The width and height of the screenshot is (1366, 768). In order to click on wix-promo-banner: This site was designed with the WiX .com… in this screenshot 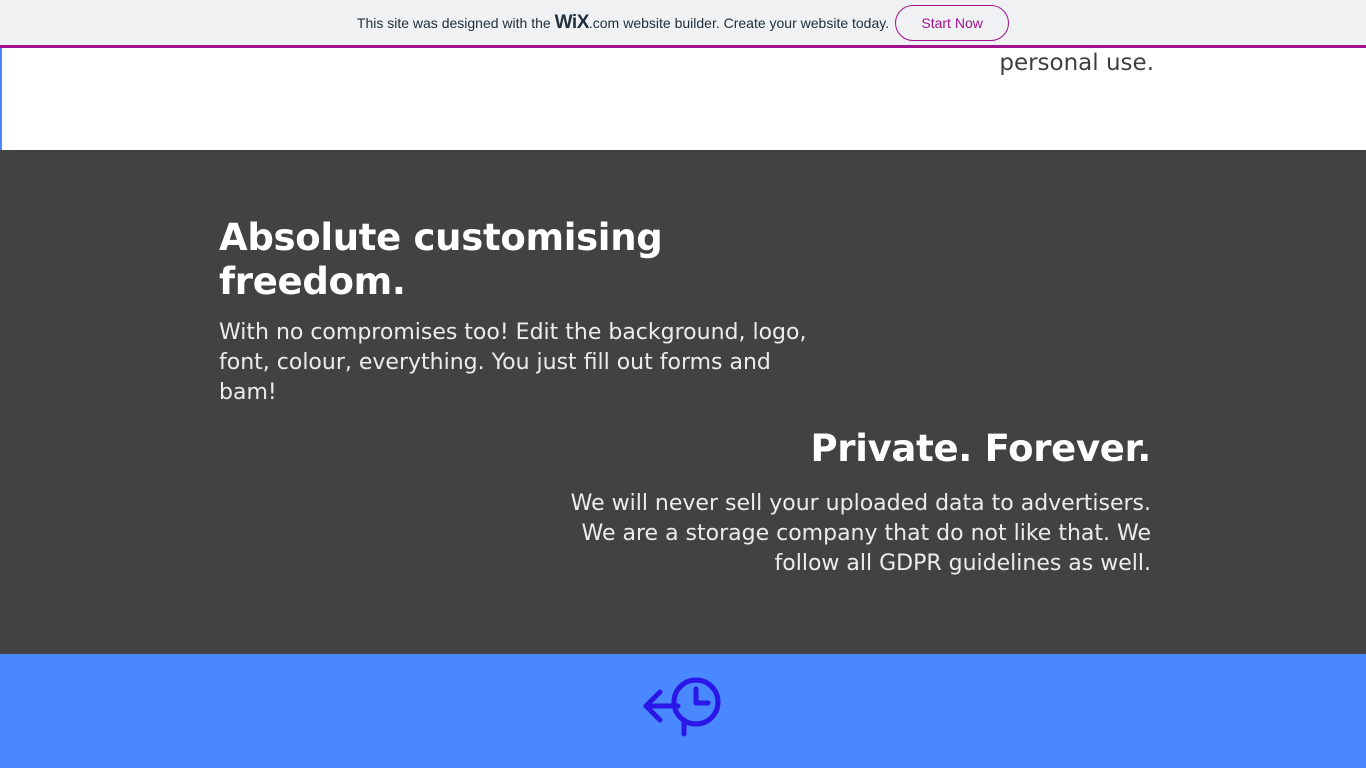, I will do `click(683, 24)`.